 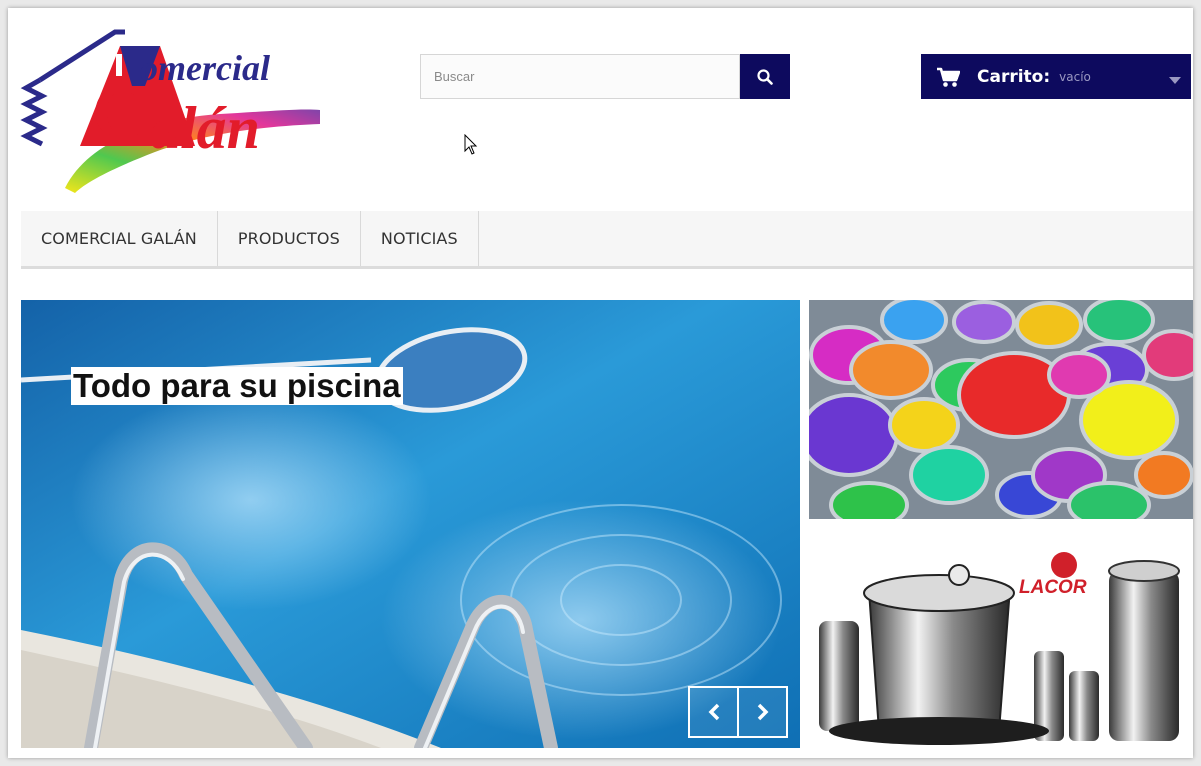 I want to click on cart-label: Carrito:, so click(x=1014, y=76).